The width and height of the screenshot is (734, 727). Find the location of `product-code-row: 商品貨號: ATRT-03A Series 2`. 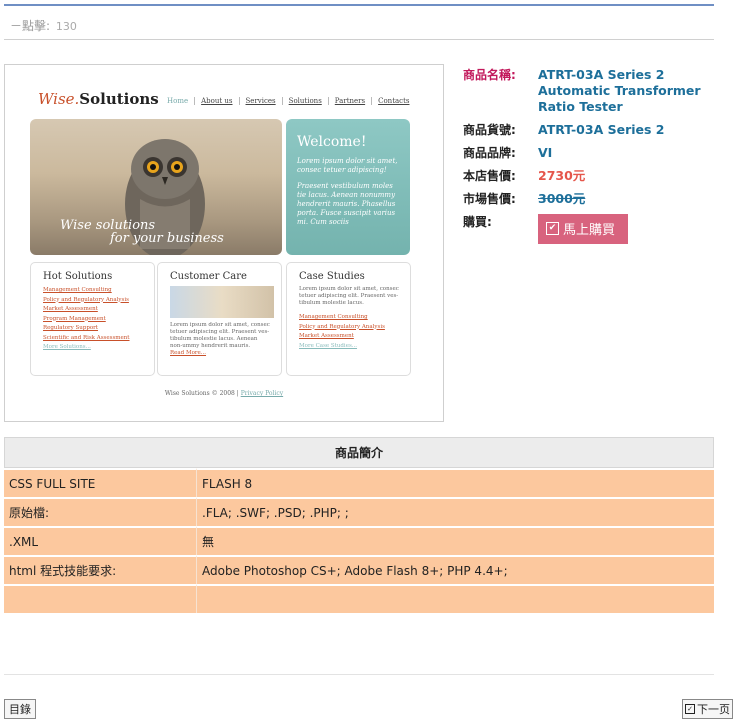

product-code-row: 商品貨號: ATRT-03A Series 2 is located at coordinates (593, 130).